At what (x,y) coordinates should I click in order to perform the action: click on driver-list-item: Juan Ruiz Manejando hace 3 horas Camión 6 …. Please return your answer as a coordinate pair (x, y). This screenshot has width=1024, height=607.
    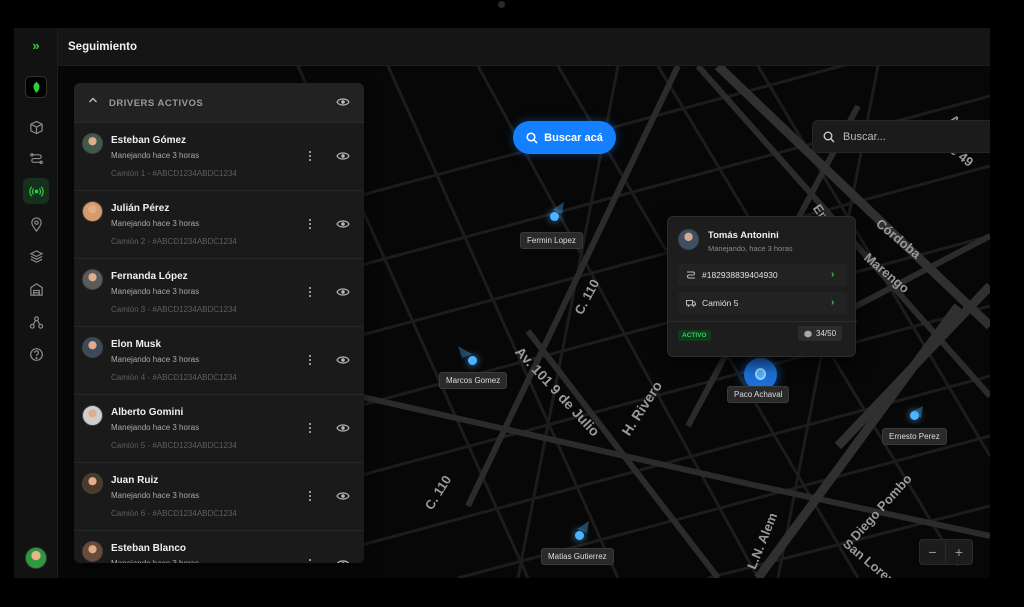
    Looking at the image, I should click on (219, 497).